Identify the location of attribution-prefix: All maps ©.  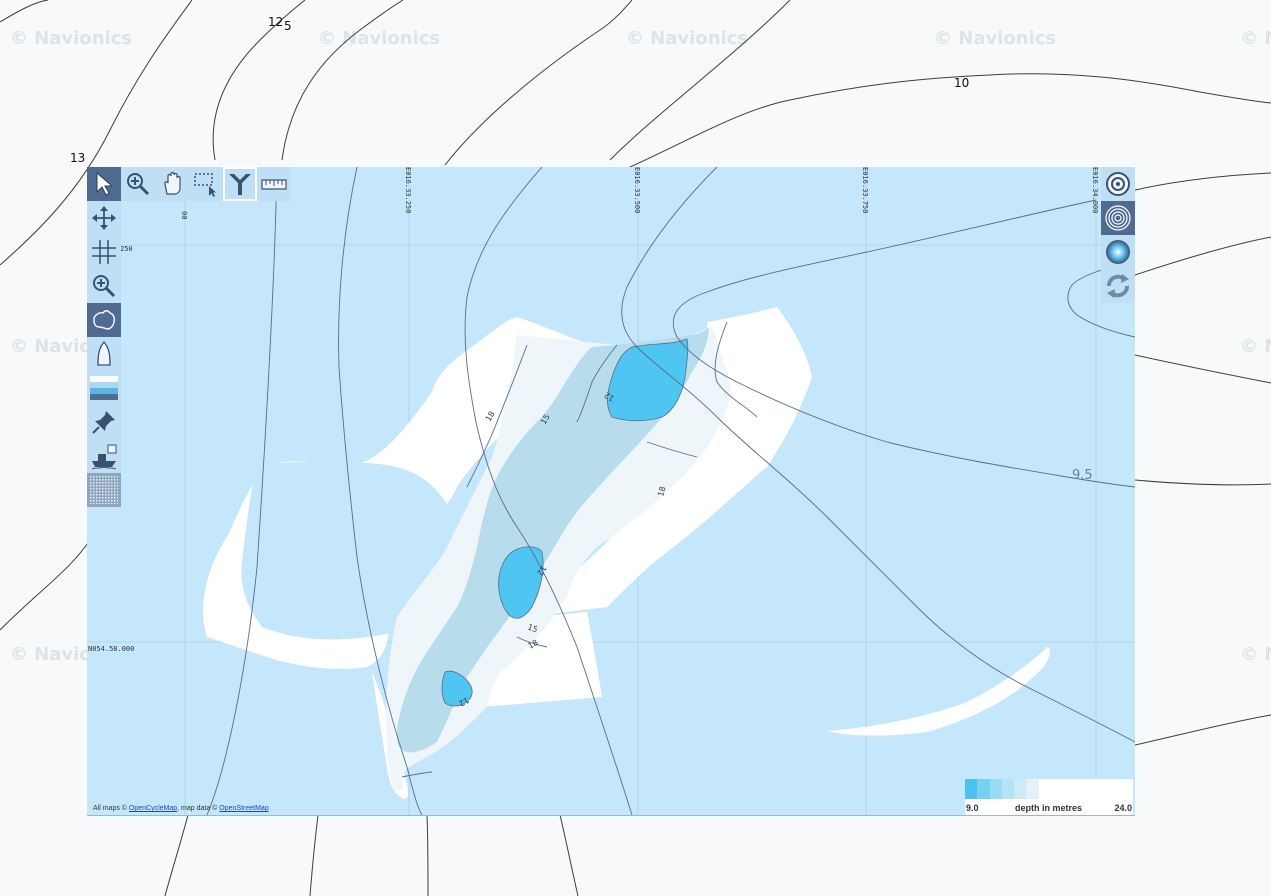
(110, 808).